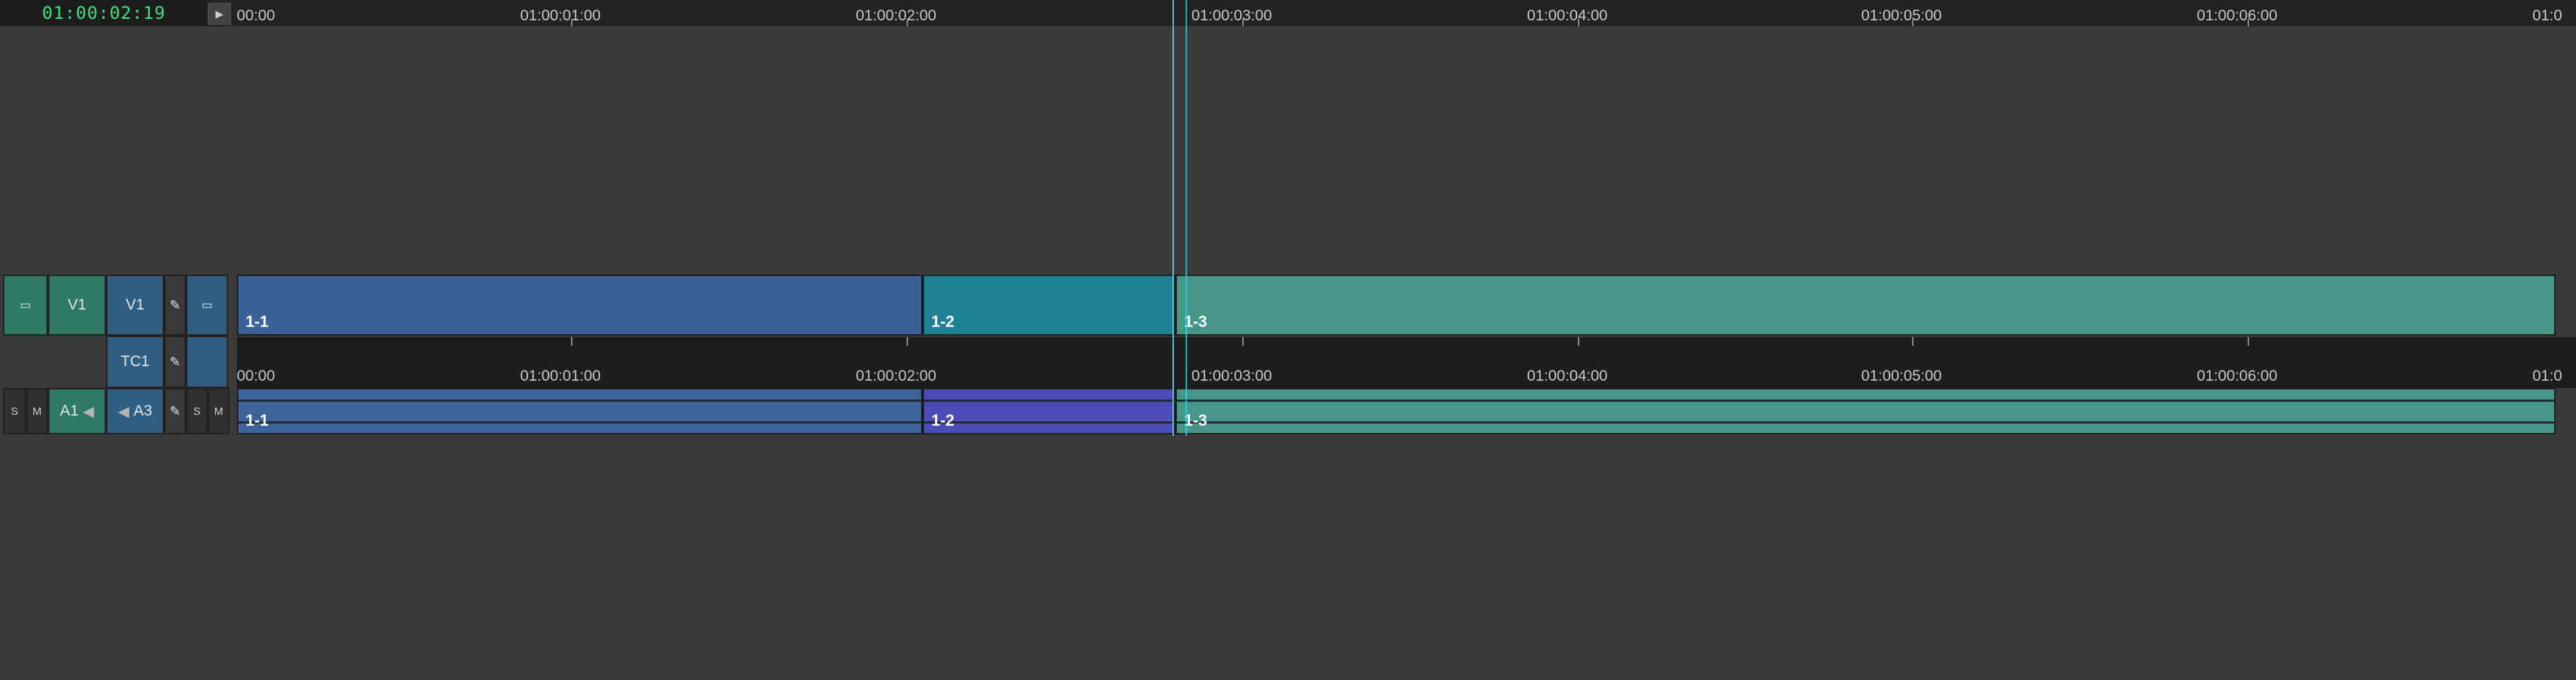  Describe the element at coordinates (1865, 411) in the screenshot. I see `audio-clip: 1-3` at that location.